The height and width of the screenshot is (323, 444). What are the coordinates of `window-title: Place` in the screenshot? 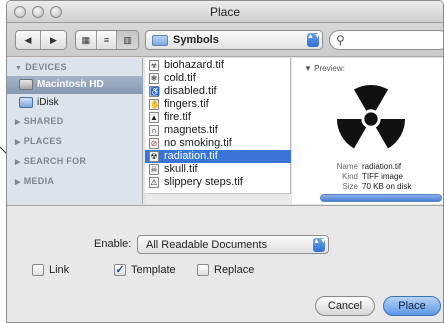 It's located at (225, 12).